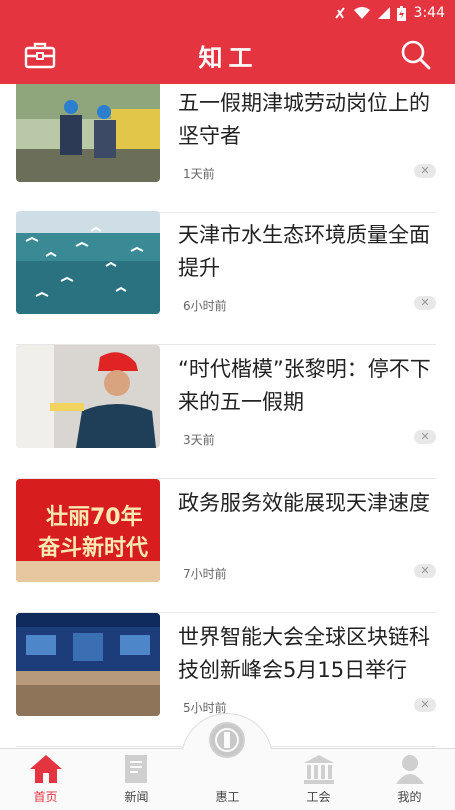  What do you see at coordinates (306, 120) in the screenshot?
I see `news-title: 五一假期津城劳动岗位上的坚守者` at bounding box center [306, 120].